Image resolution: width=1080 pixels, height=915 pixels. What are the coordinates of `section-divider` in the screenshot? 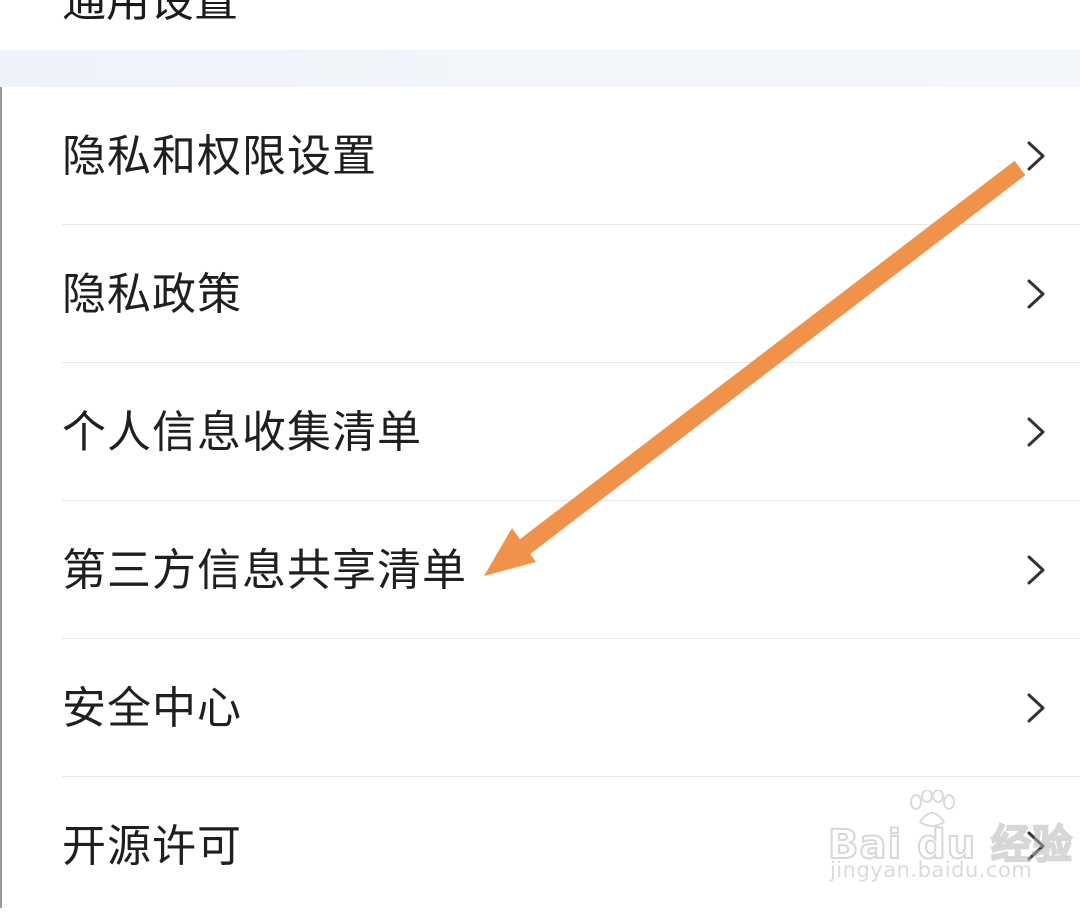 It's located at (540, 68).